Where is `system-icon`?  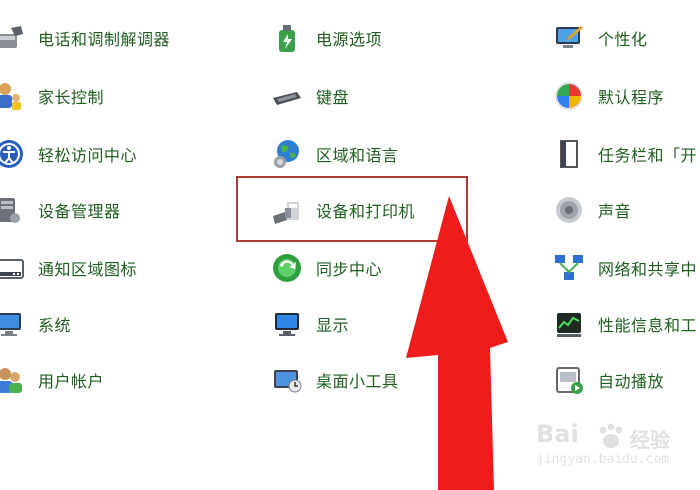 system-icon is located at coordinates (13, 324).